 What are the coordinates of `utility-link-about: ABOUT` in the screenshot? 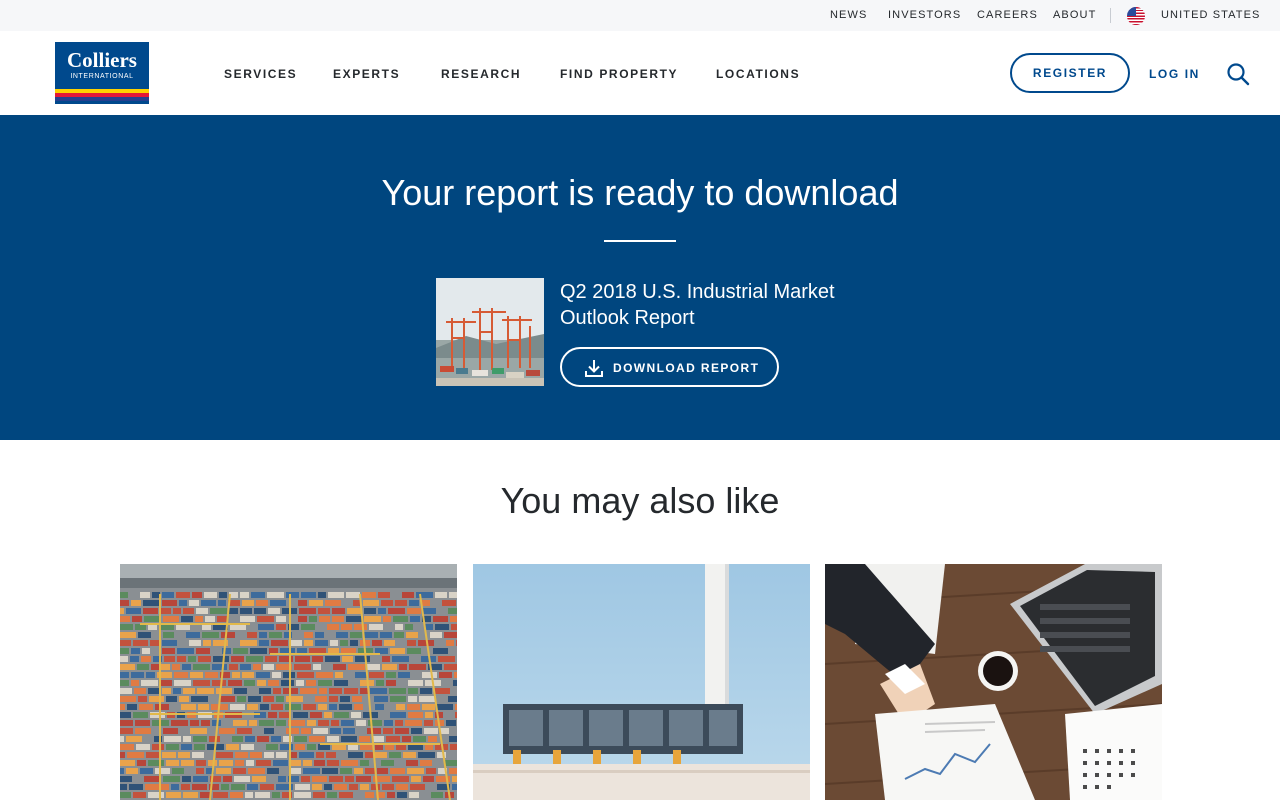 It's located at (1074, 15).